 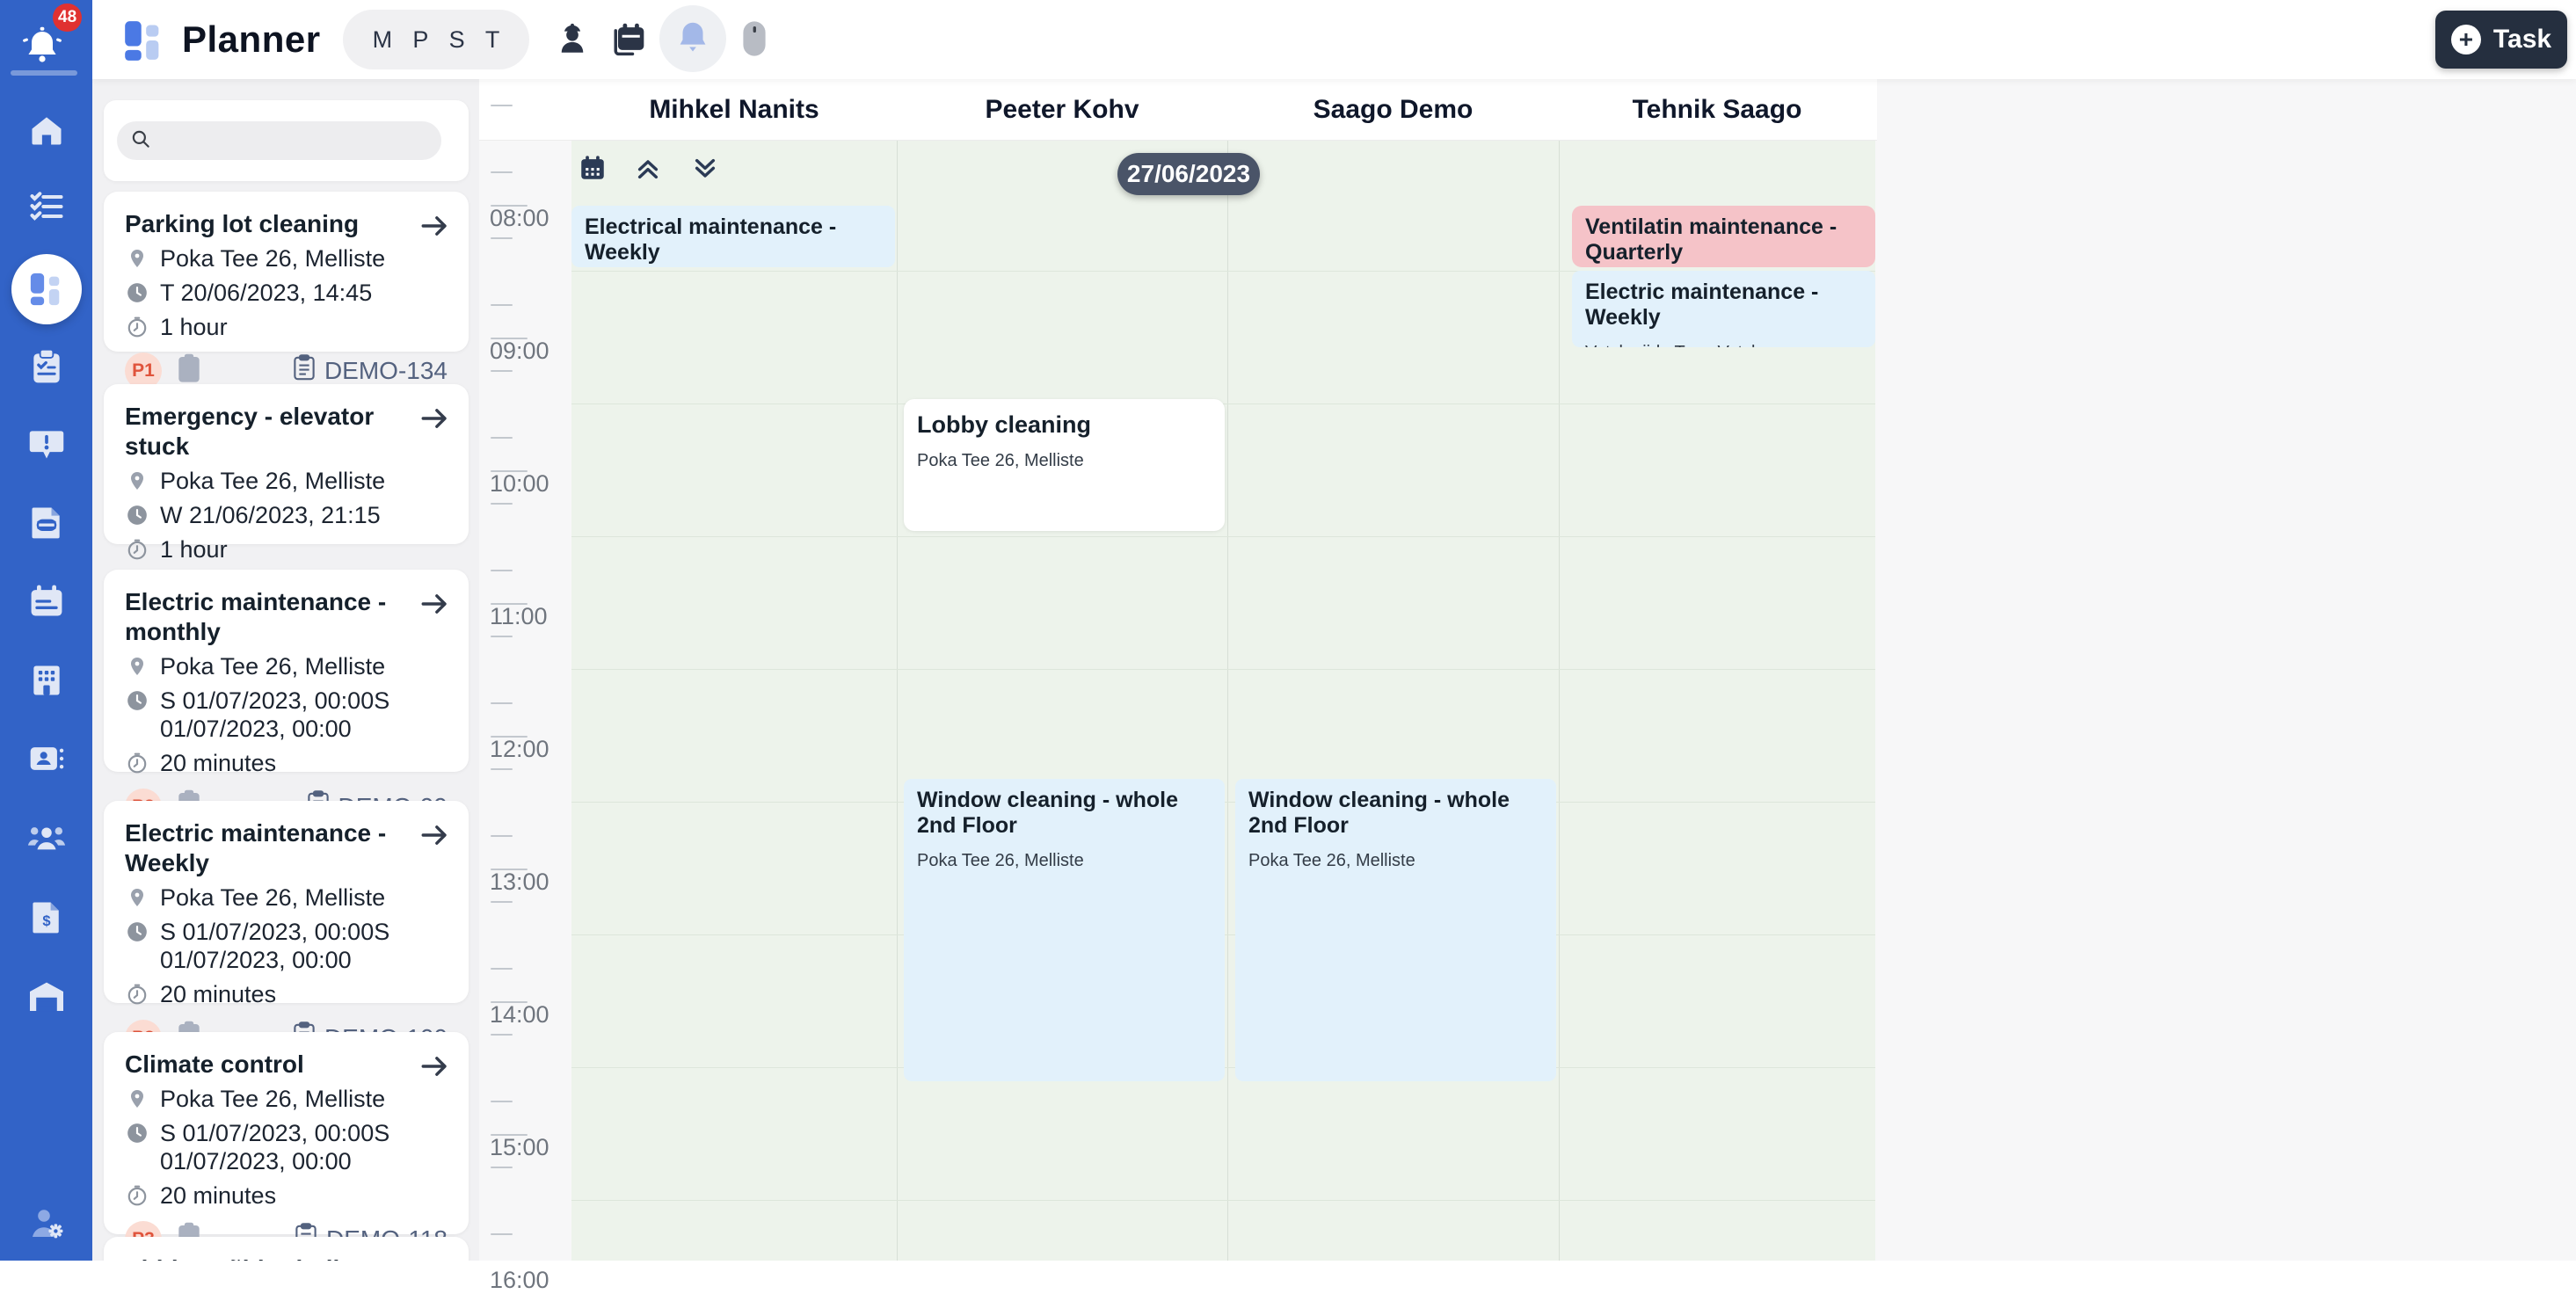 I want to click on time-label: 14:00, so click(x=519, y=1015).